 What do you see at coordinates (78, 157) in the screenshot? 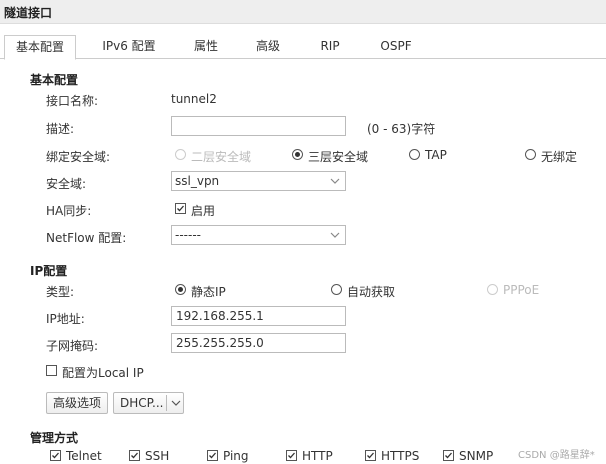
I see `bind-zone-label: 绑定安全域:` at bounding box center [78, 157].